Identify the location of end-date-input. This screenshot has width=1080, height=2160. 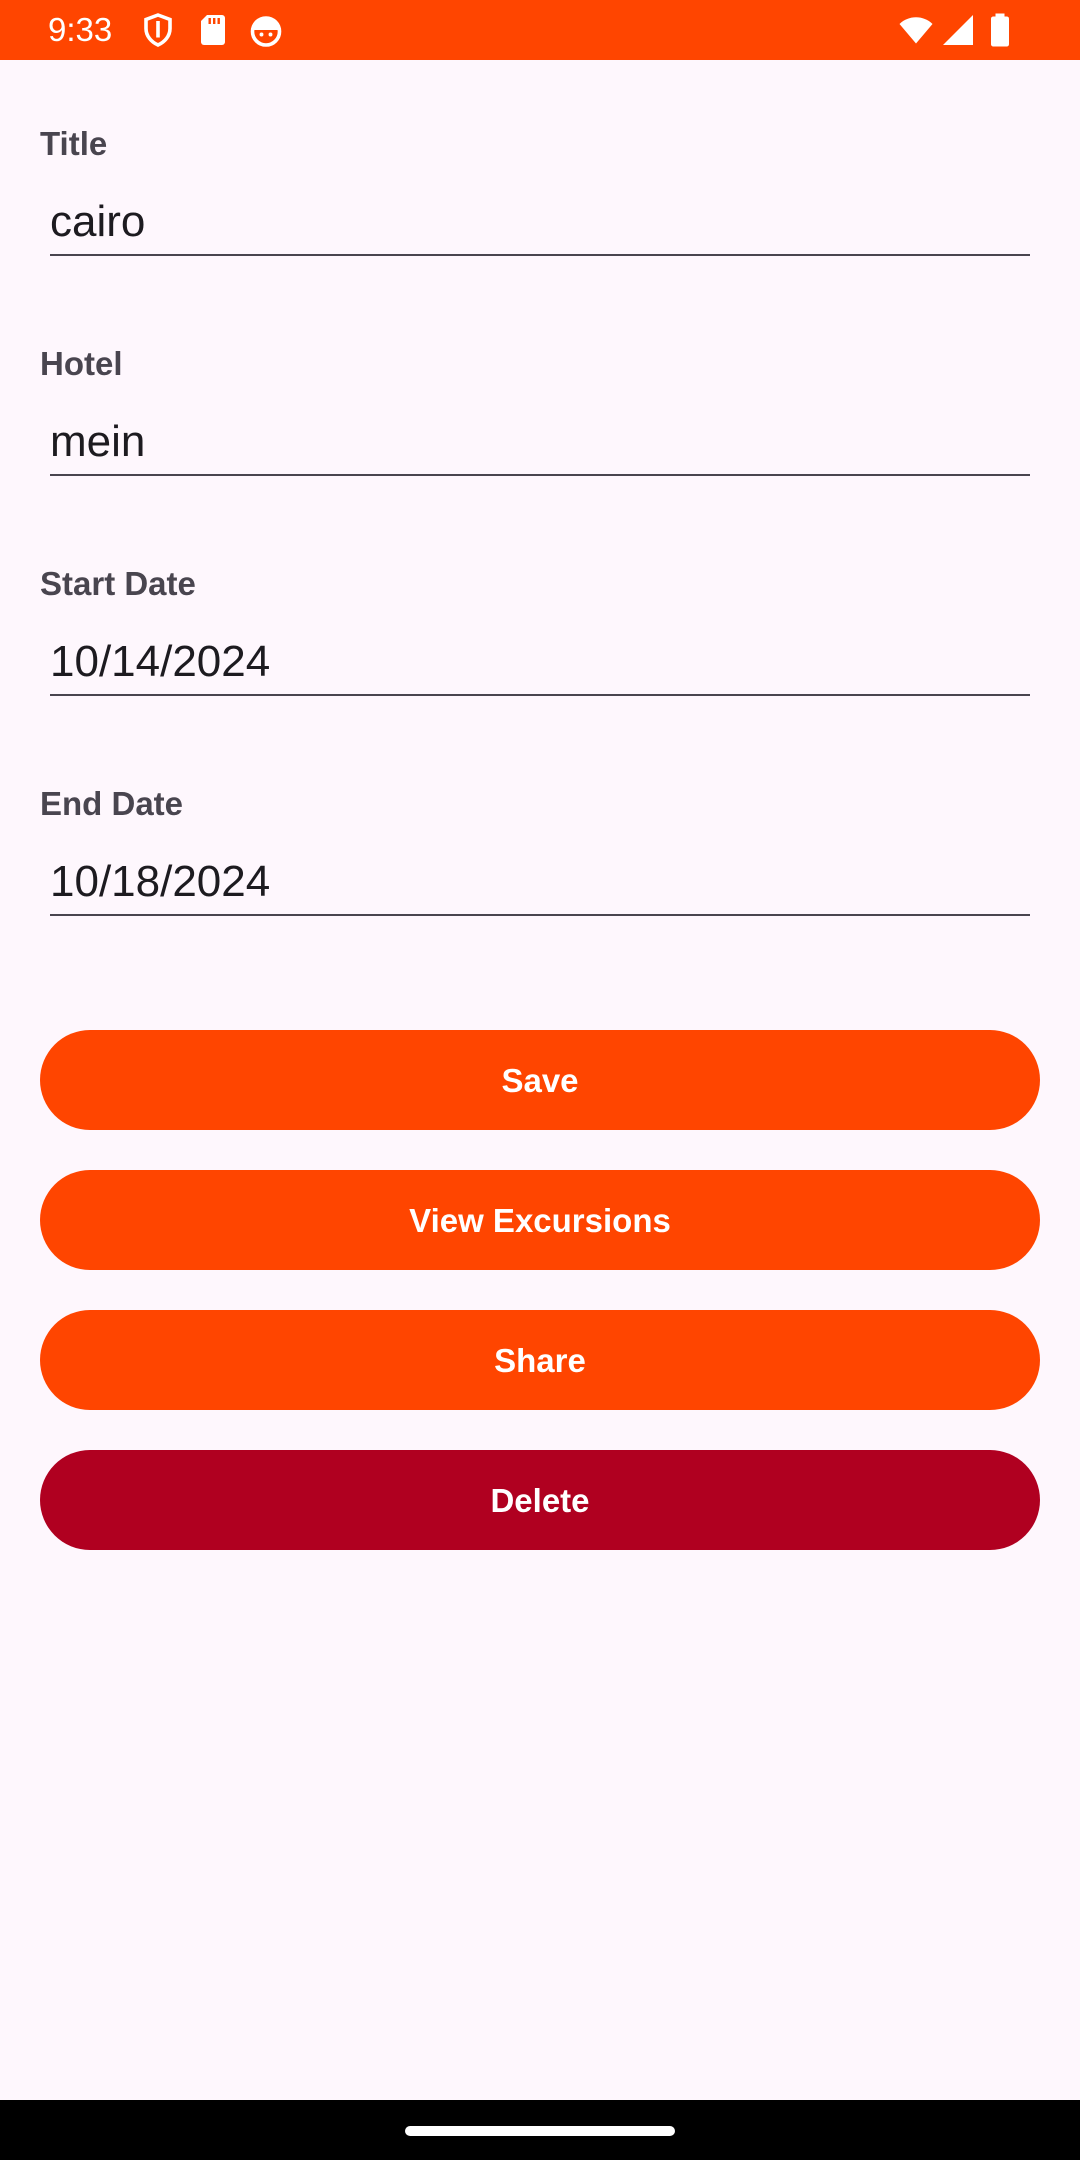
(540, 883).